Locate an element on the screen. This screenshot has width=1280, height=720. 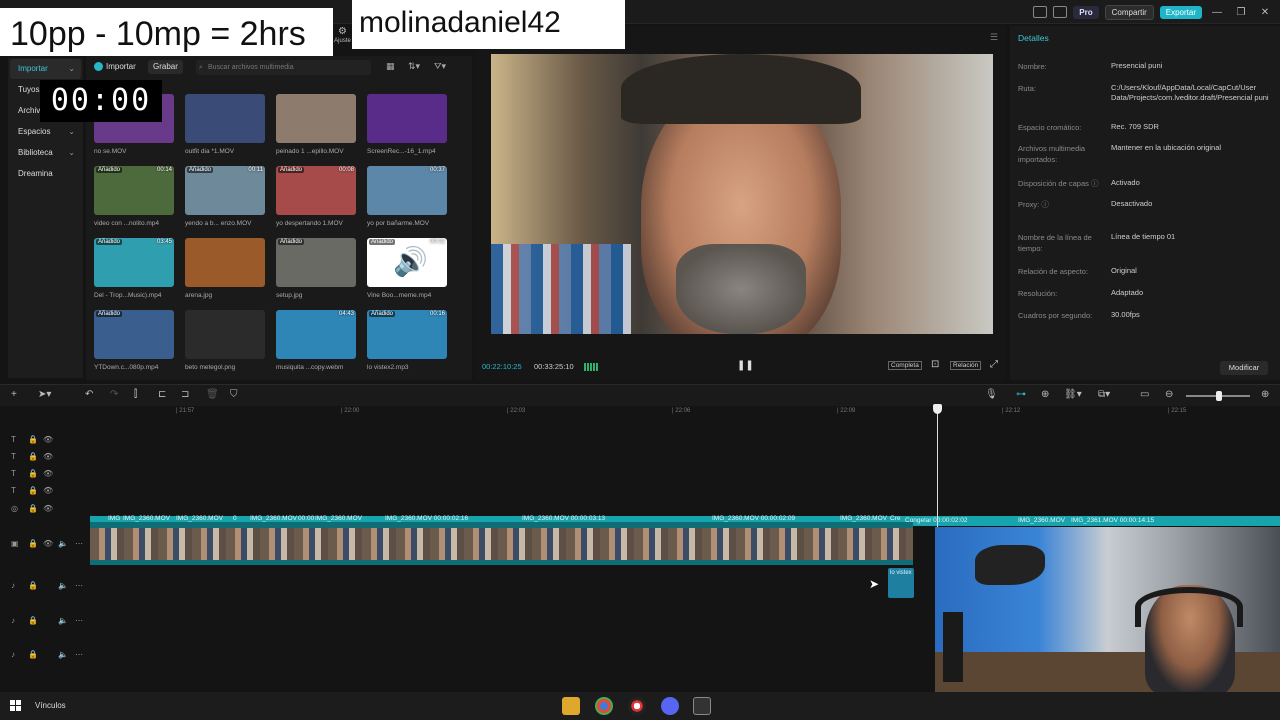
minimize-icon: — is located at coordinates (1217, 12).